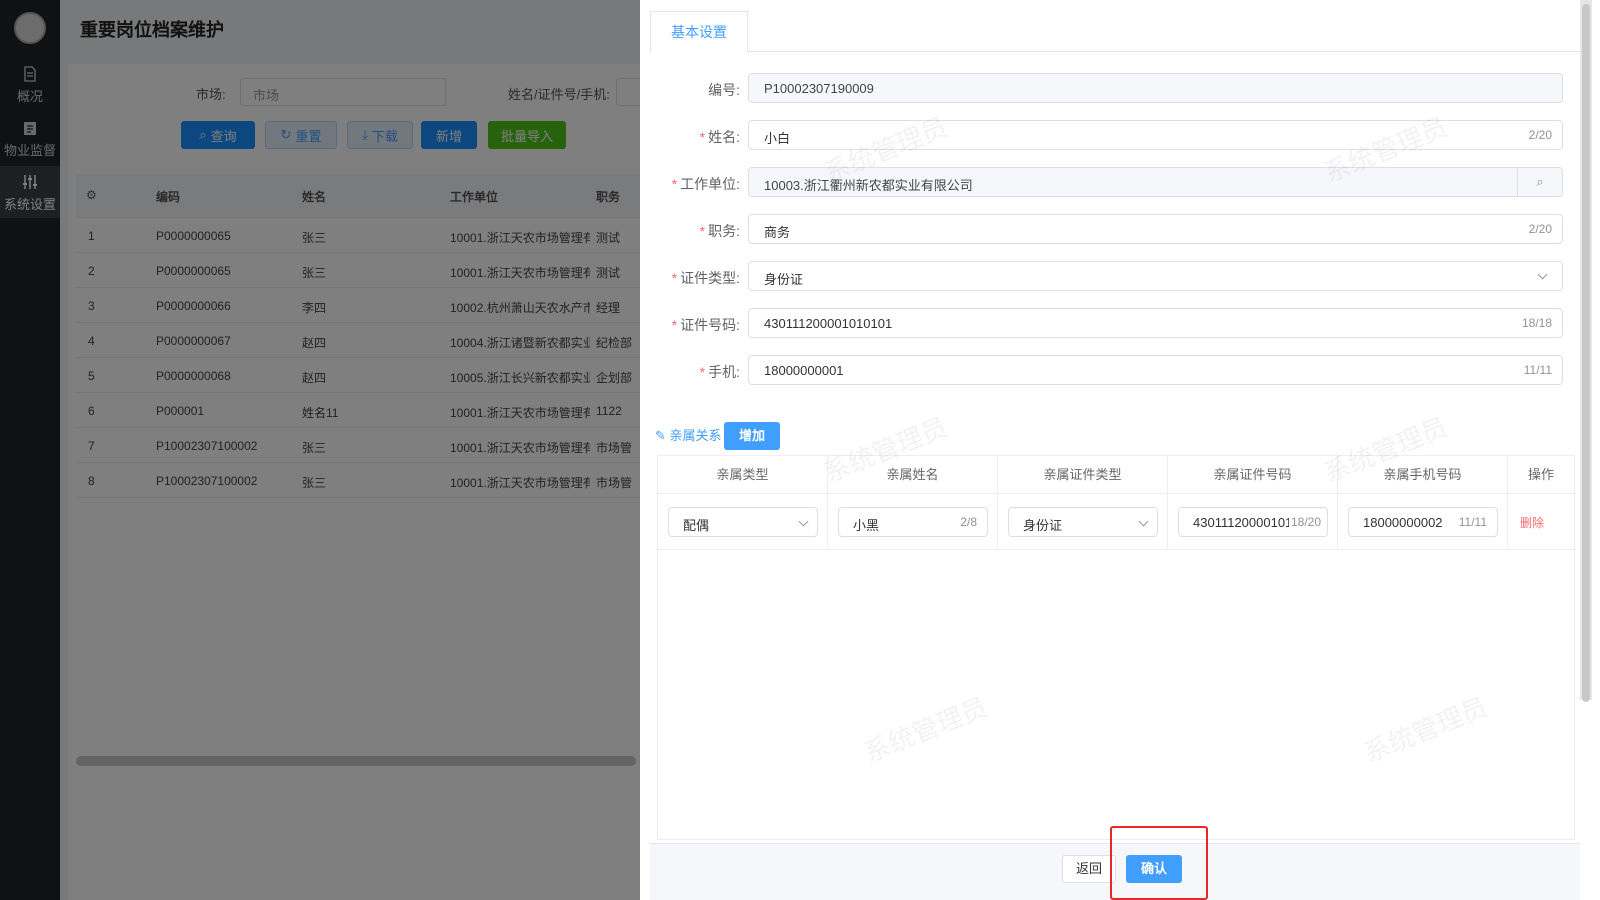  I want to click on relatives-title-text: 亲属关系, so click(695, 435).